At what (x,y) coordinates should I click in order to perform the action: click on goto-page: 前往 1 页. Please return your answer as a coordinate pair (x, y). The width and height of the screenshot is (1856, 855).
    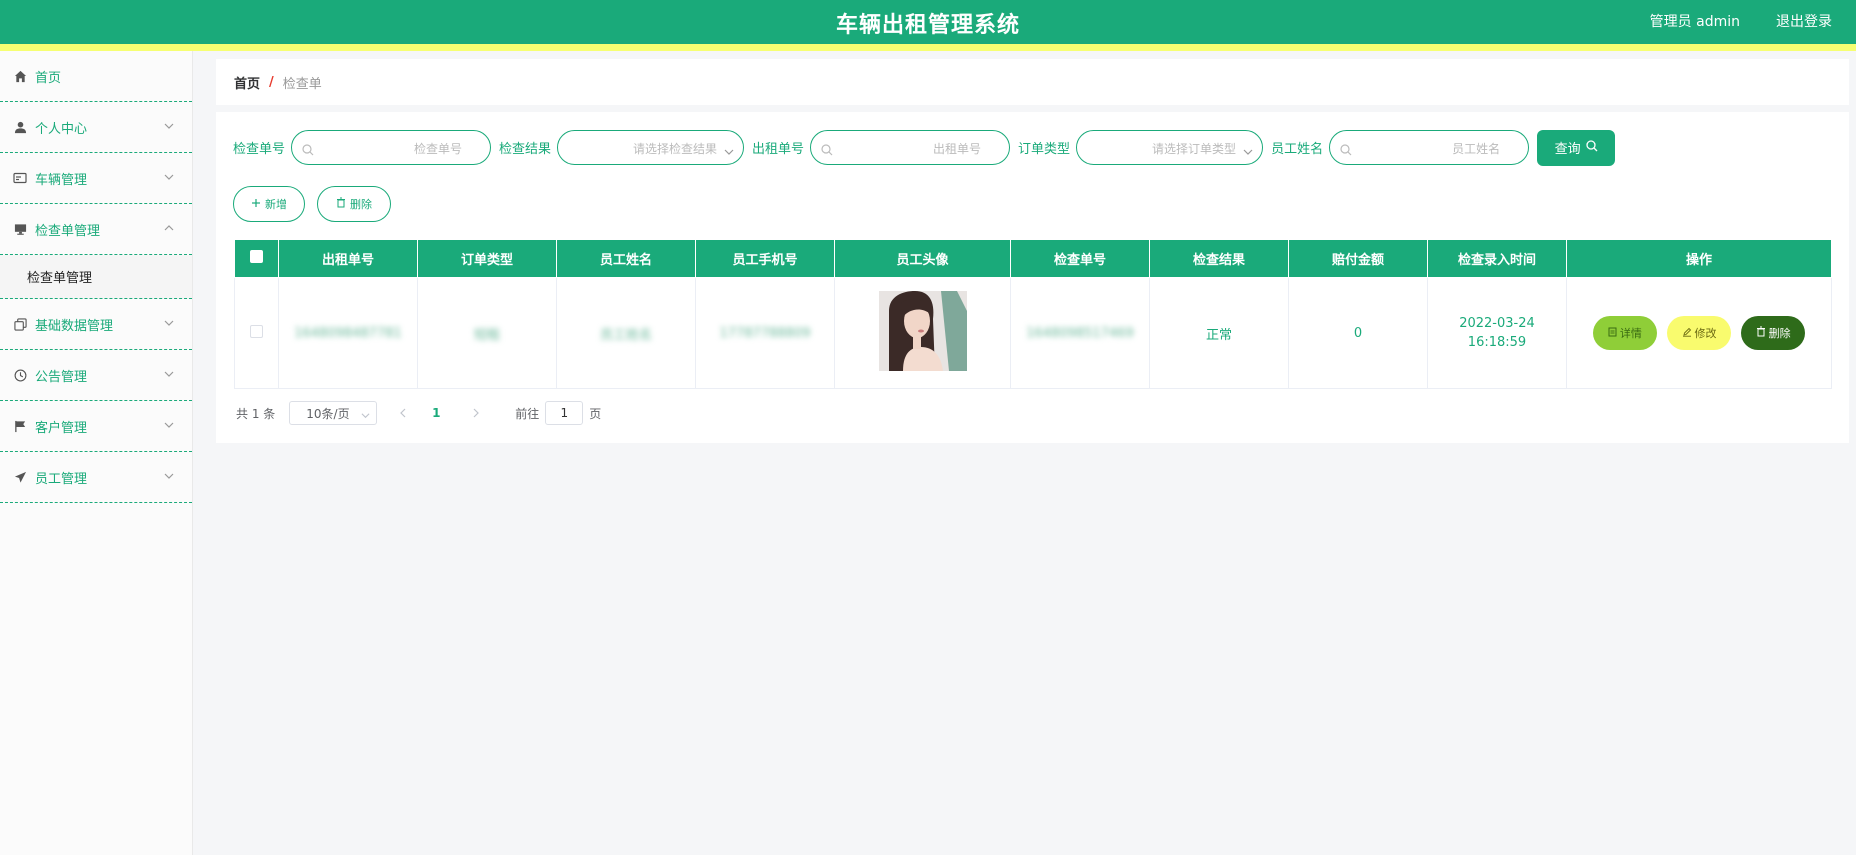
    Looking at the image, I should click on (558, 413).